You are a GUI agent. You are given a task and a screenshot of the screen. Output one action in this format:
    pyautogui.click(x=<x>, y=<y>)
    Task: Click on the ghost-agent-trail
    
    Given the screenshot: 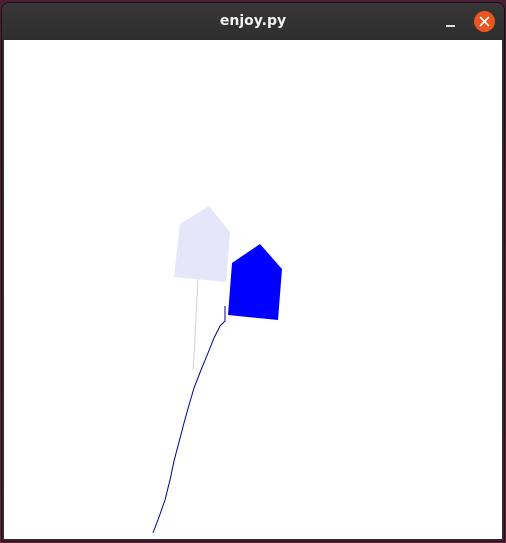 What is the action you would take?
    pyautogui.click(x=195, y=324)
    